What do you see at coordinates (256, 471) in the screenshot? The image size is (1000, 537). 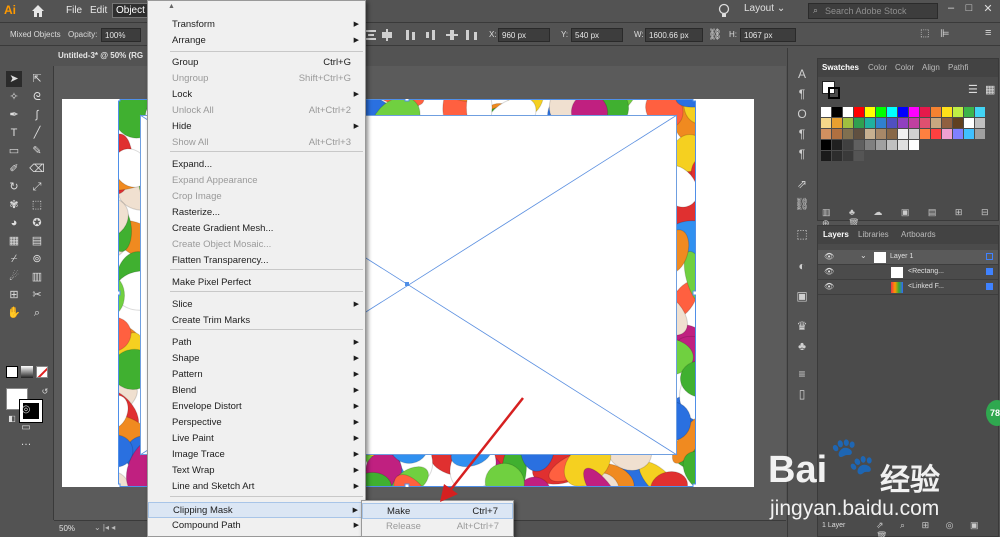 I see `menu-item-text-wrap: Text Wrap ▶` at bounding box center [256, 471].